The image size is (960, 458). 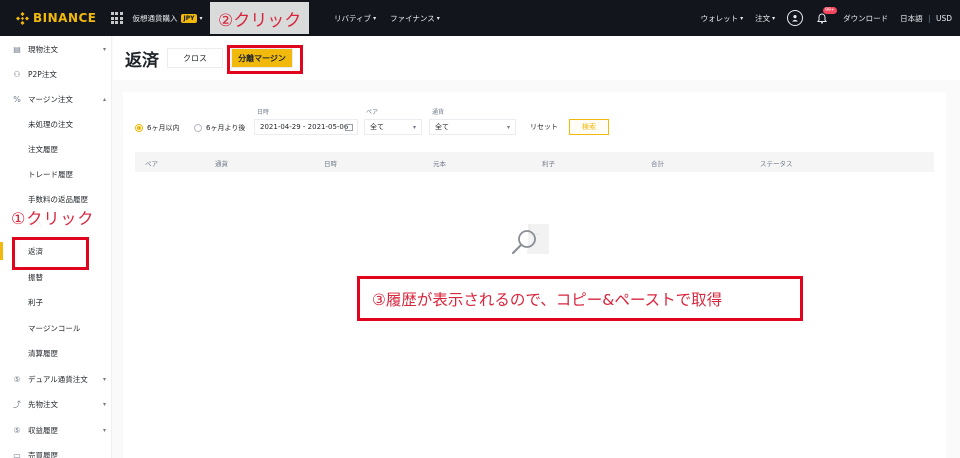 What do you see at coordinates (548, 164) in the screenshot?
I see `column-header-interest: 利子` at bounding box center [548, 164].